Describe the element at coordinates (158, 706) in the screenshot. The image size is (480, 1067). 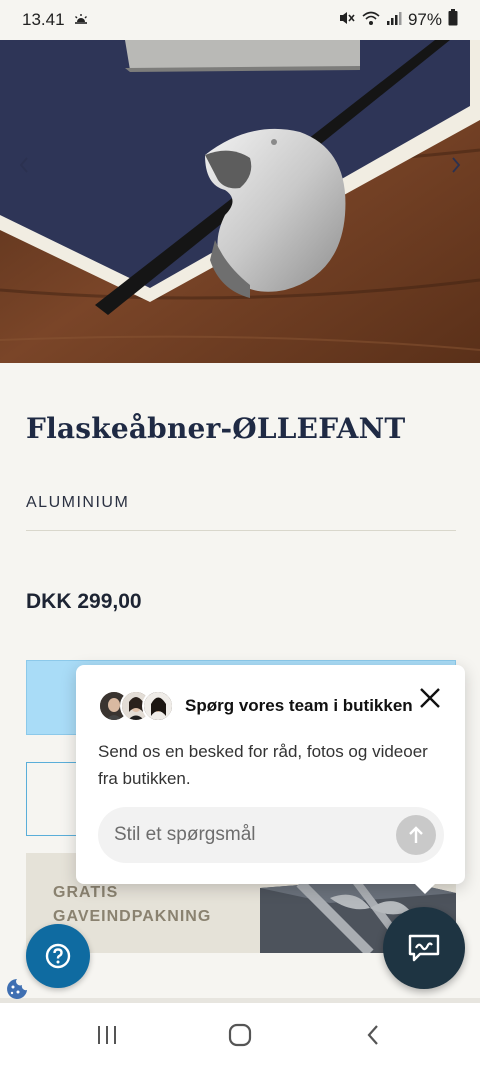
I see `avatar` at that location.